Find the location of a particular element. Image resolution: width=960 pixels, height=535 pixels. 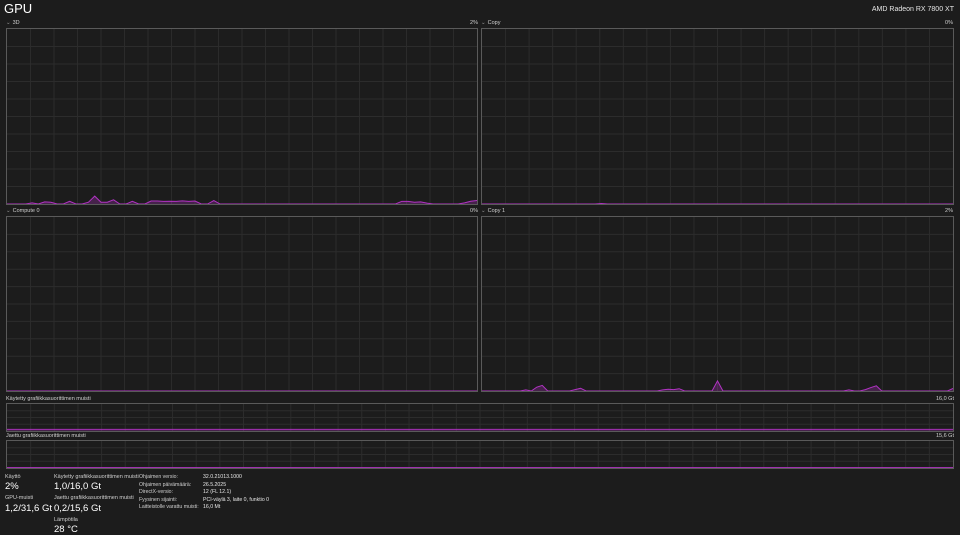

engine-selector-3d: ⌄ 3D is located at coordinates (13, 23).